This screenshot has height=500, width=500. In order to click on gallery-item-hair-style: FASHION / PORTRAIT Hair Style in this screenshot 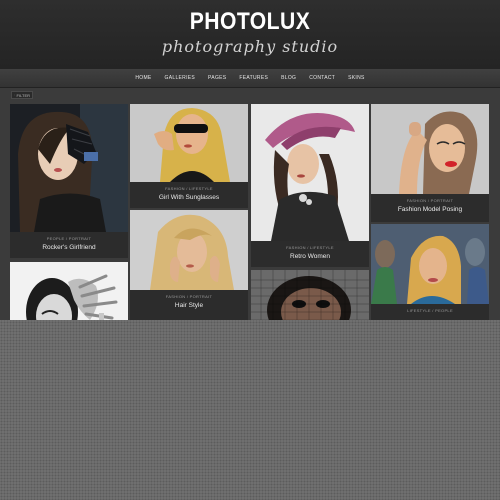, I will do `click(189, 265)`.